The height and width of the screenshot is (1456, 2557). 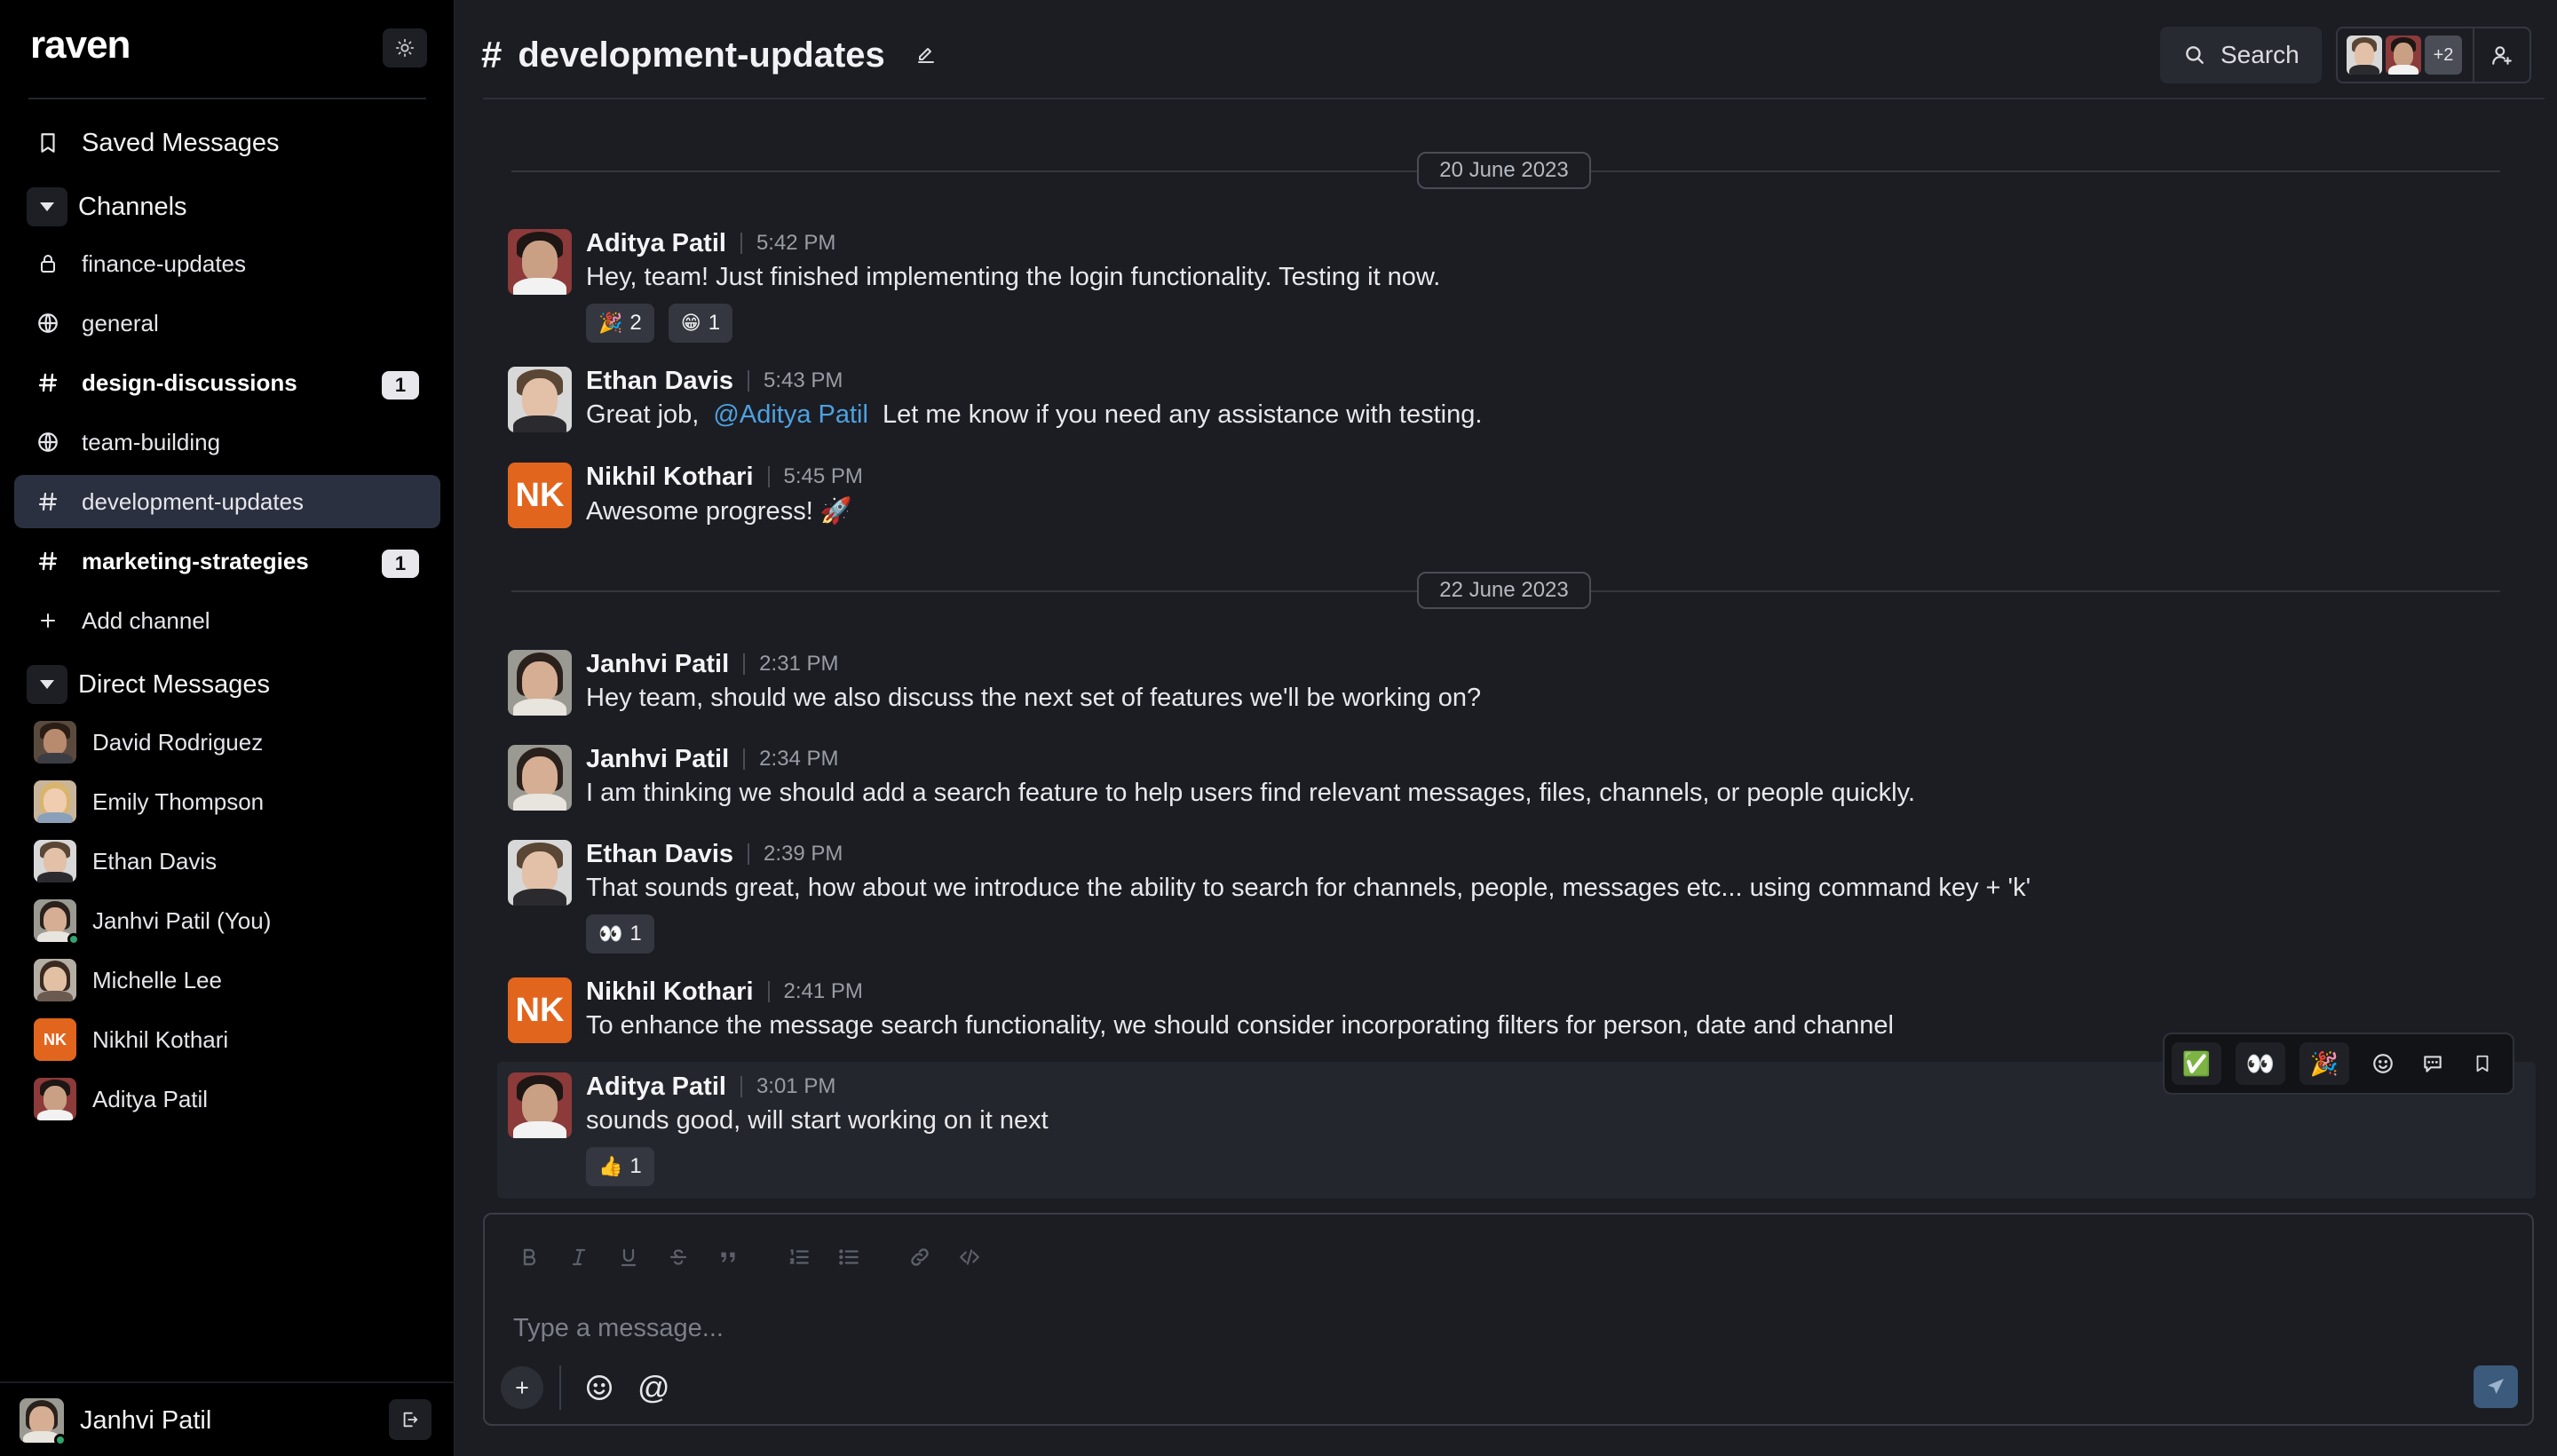 I want to click on quick-reaction-check-button: ✅, so click(x=2196, y=1063).